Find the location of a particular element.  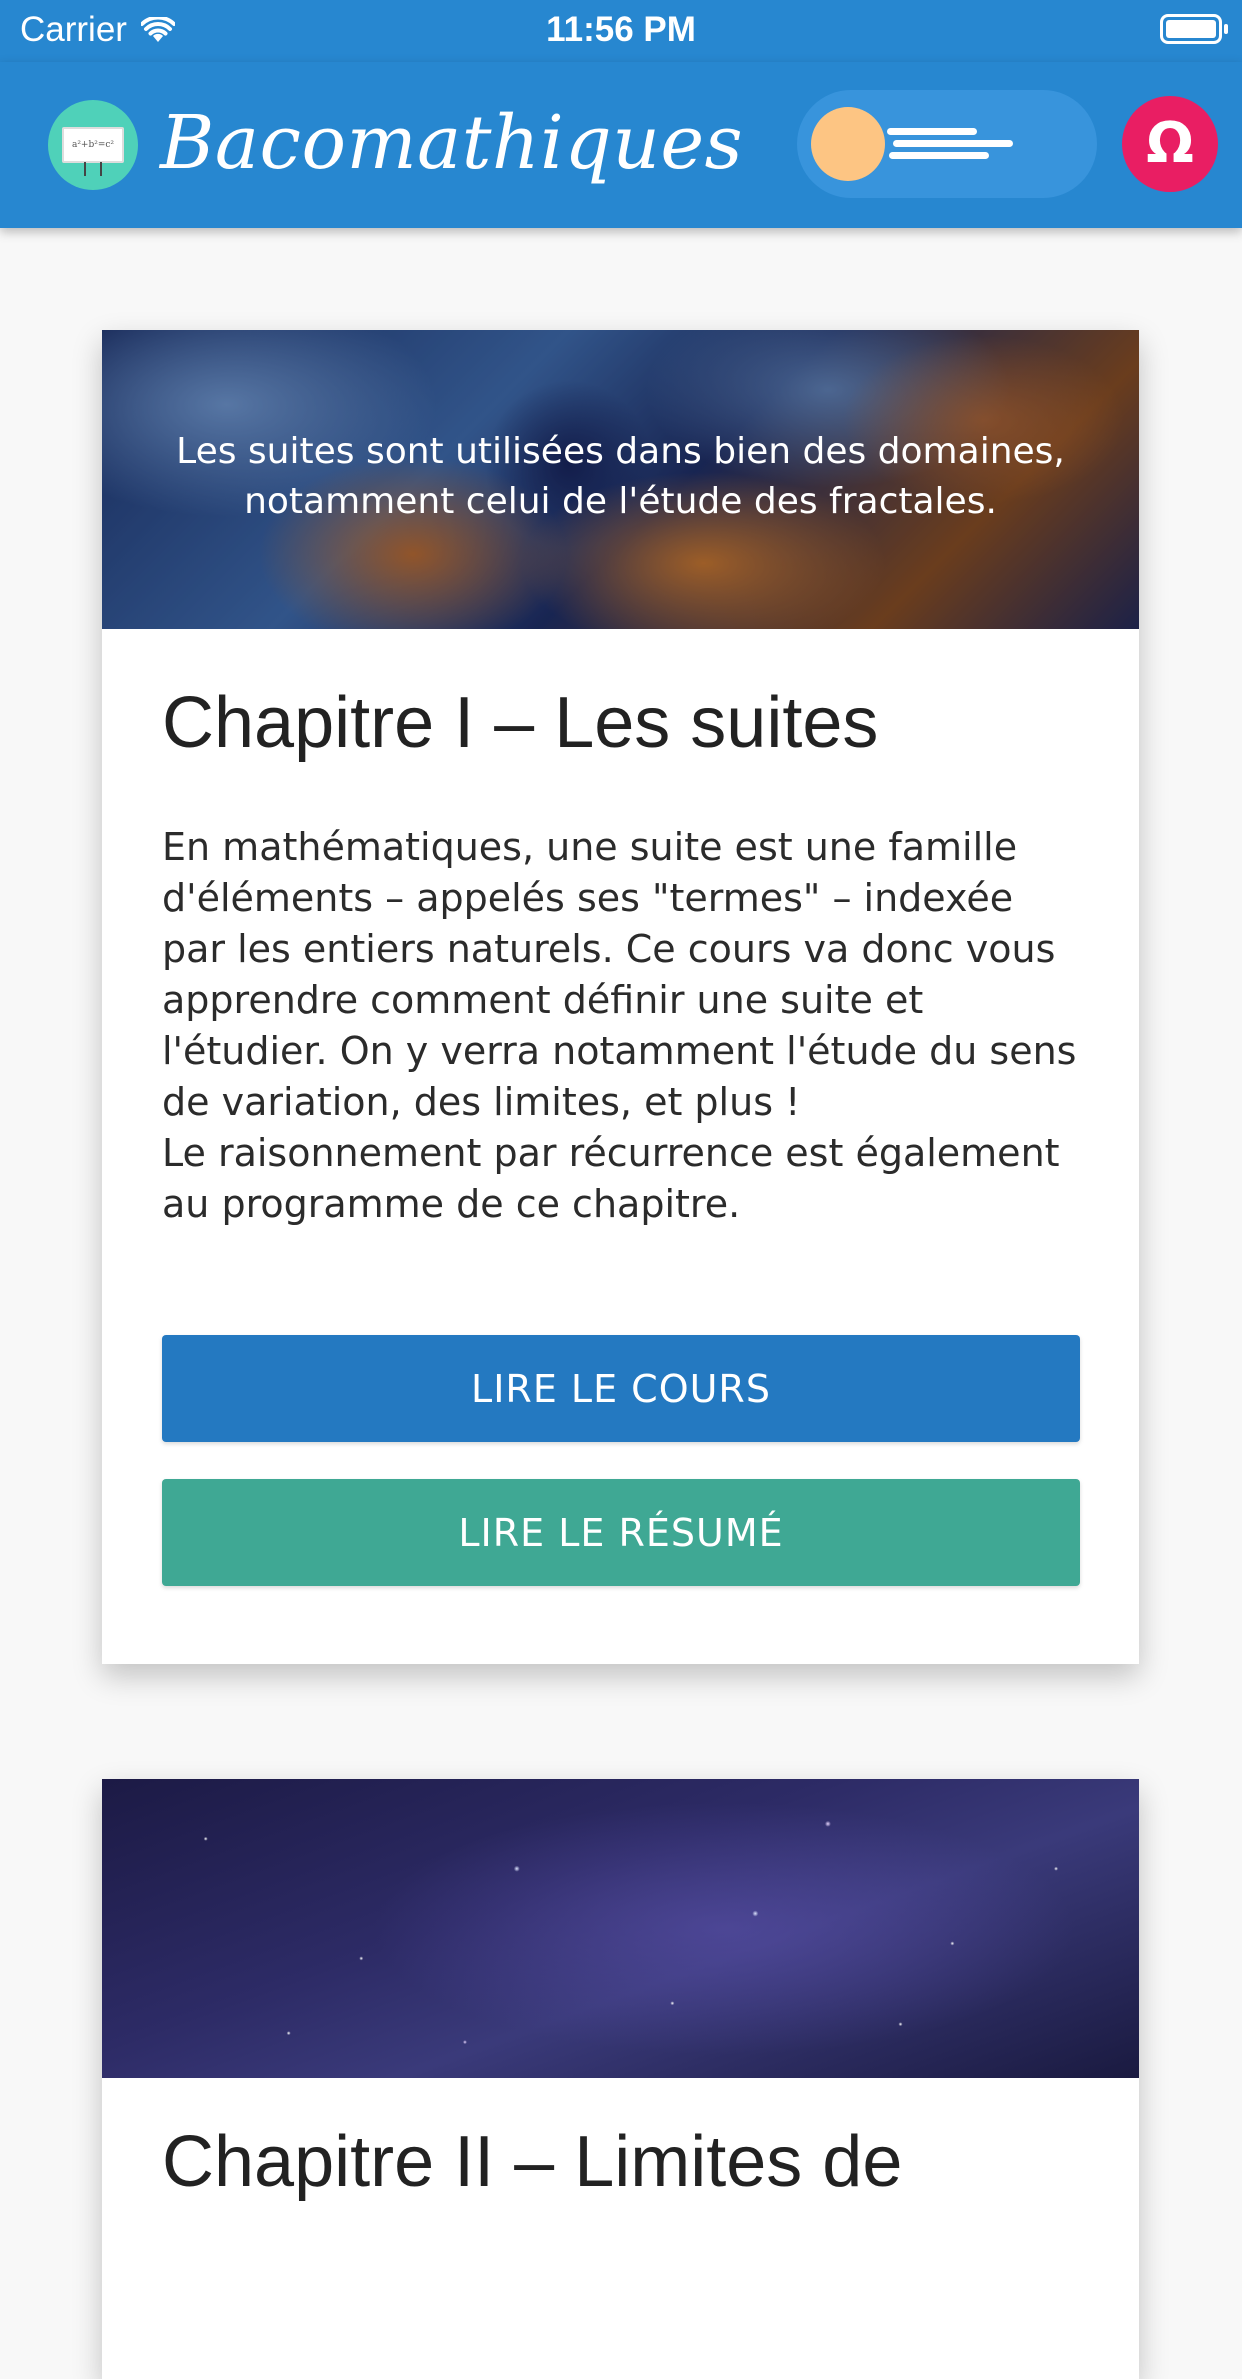

app-bar: a²+b²=c² Bacomathiques Ω is located at coordinates (621, 145).